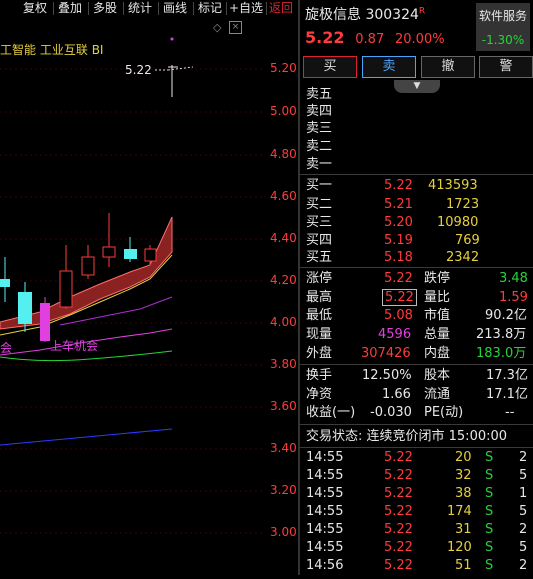  What do you see at coordinates (283, 532) in the screenshot?
I see `axis-tick: 3.00` at bounding box center [283, 532].